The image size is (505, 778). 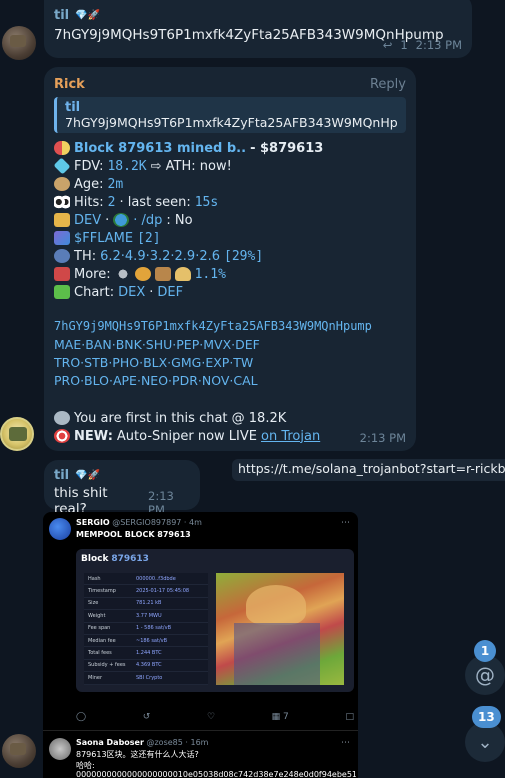 I want to click on panel-num: 879613, so click(x=130, y=559).